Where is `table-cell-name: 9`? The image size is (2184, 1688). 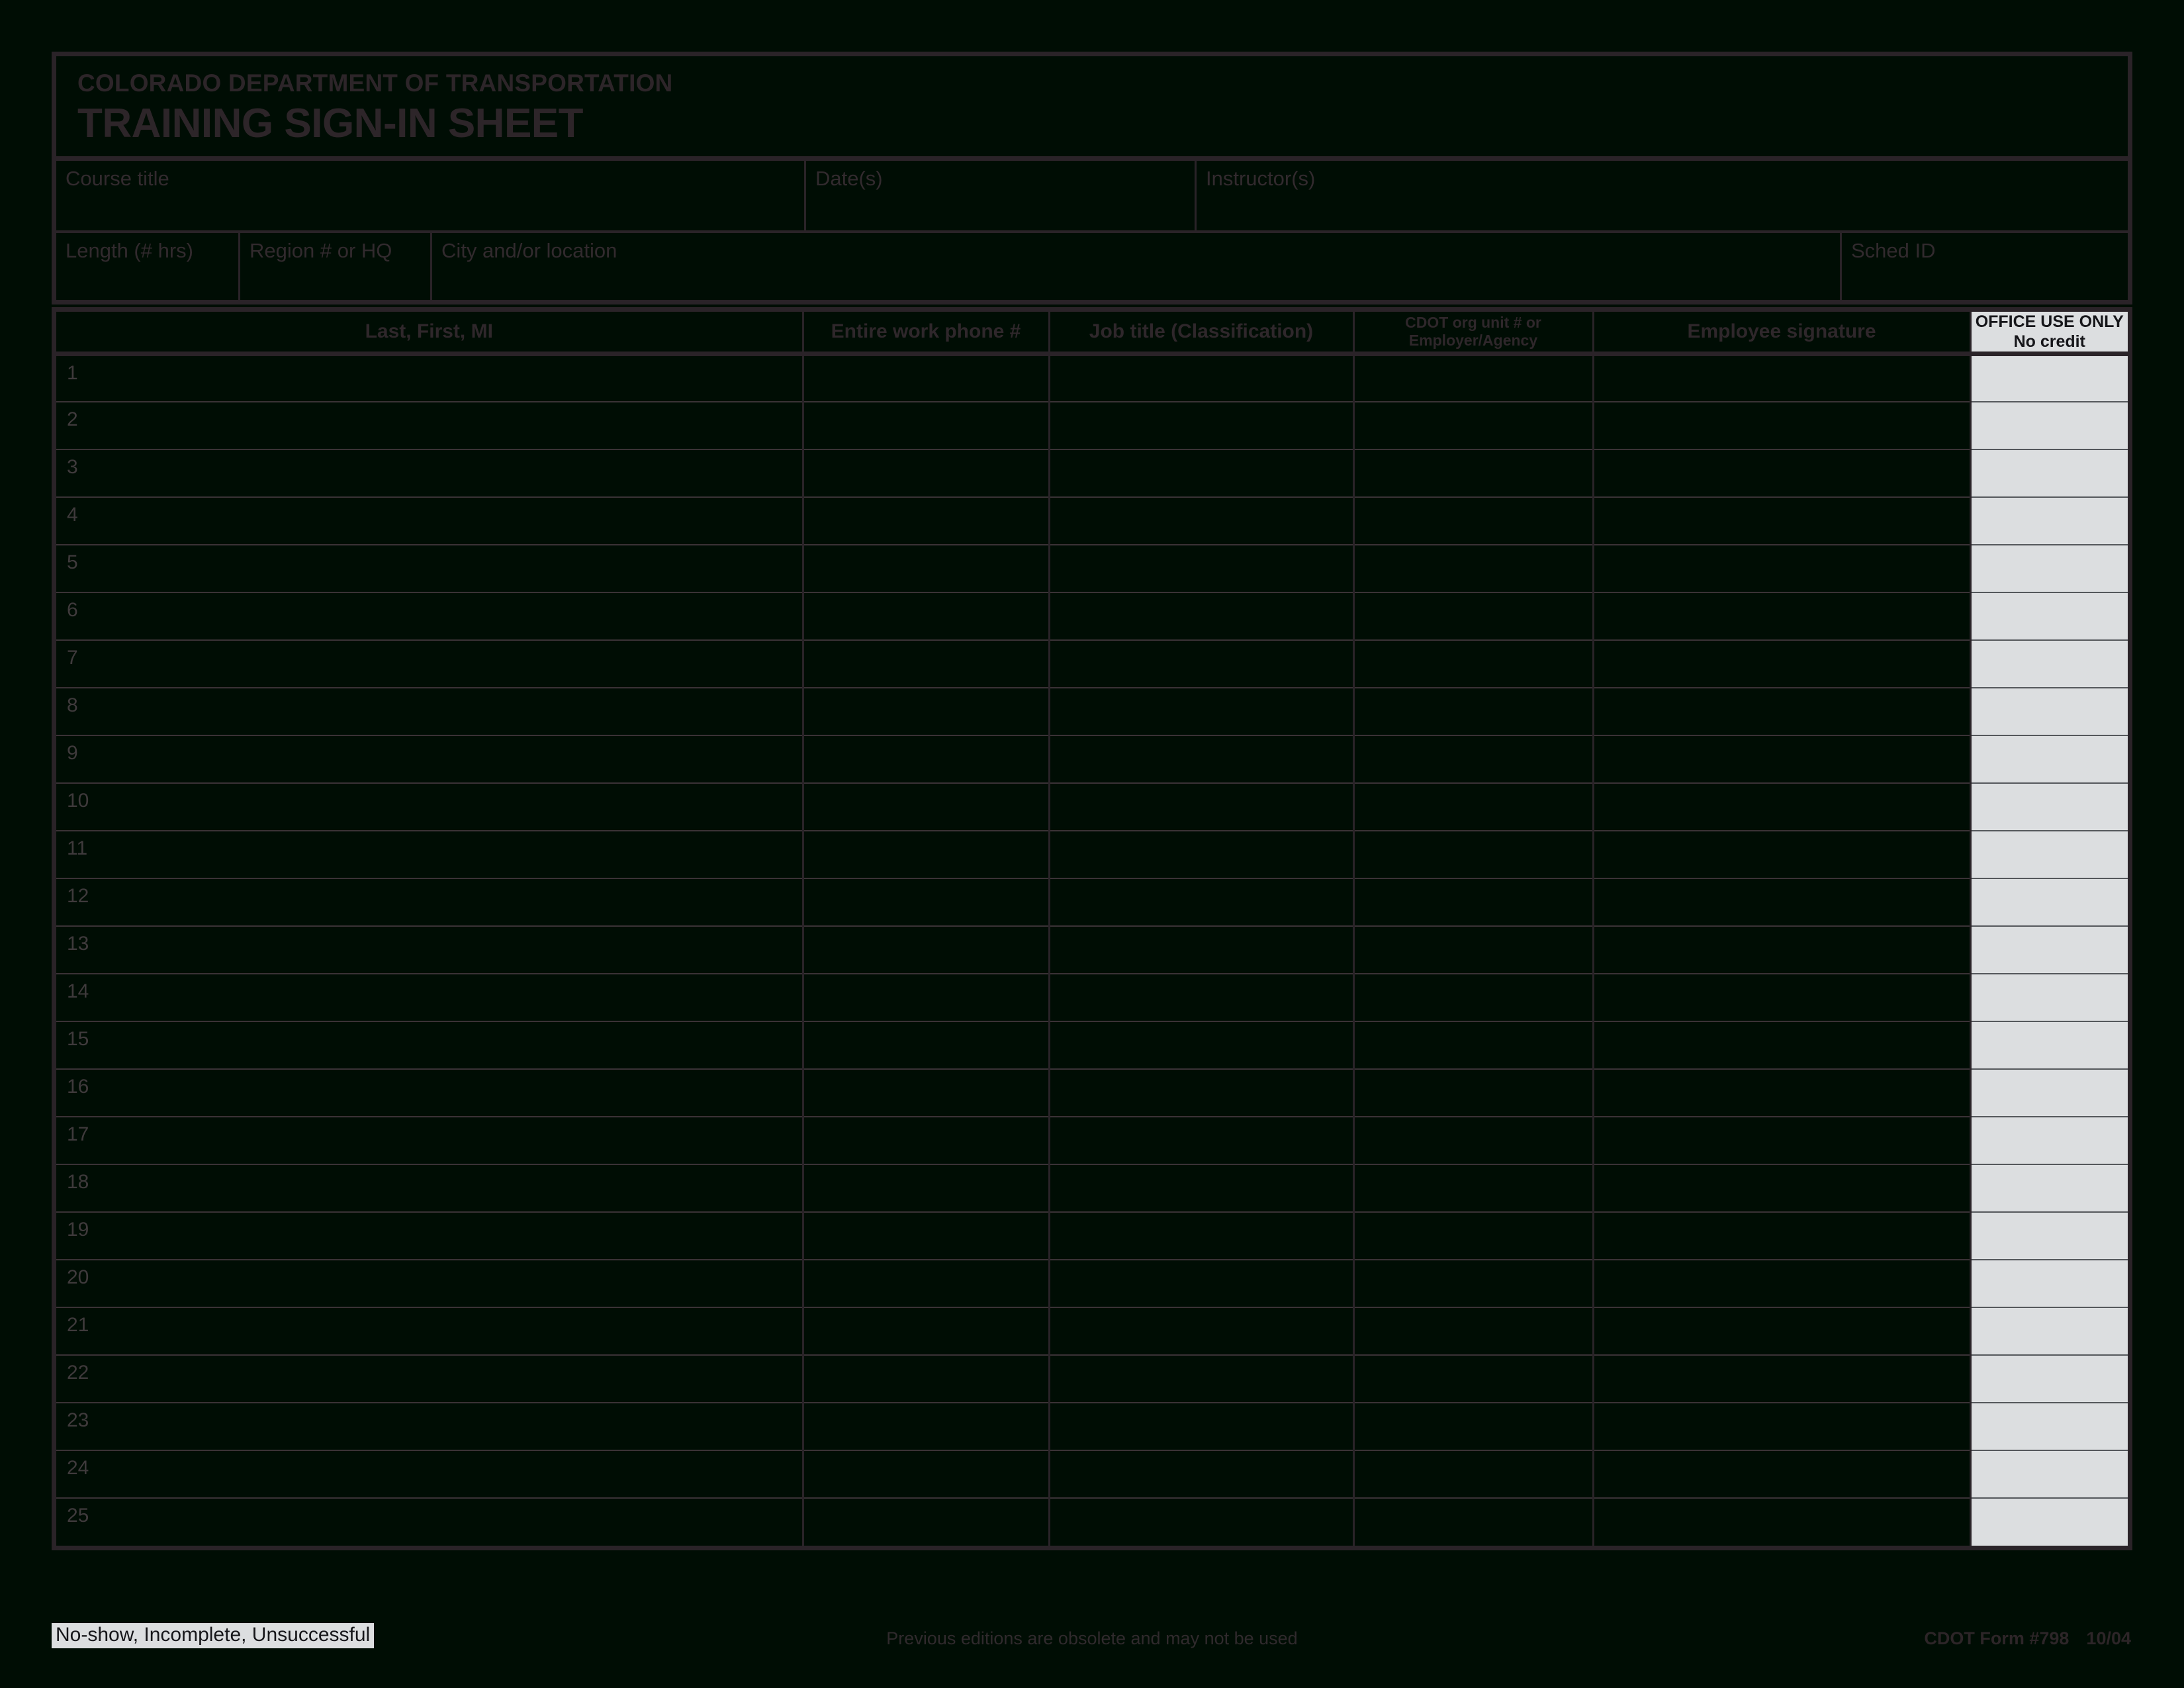
table-cell-name: 9 is located at coordinates (429, 758).